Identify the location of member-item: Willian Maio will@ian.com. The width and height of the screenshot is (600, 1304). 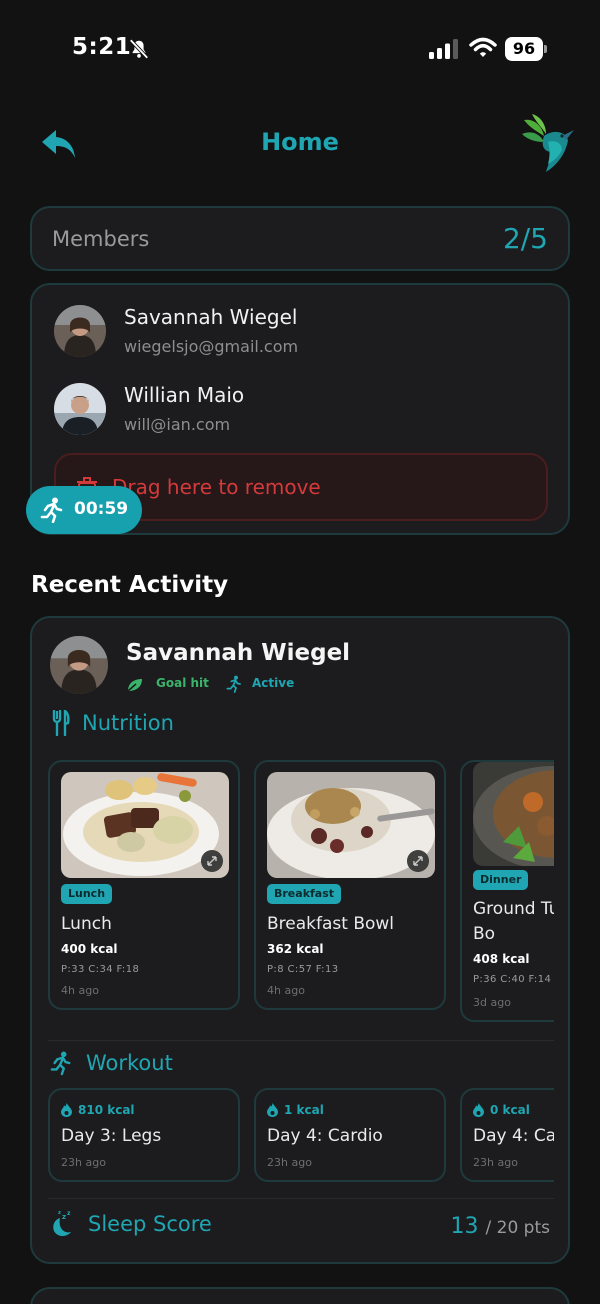
(294, 413).